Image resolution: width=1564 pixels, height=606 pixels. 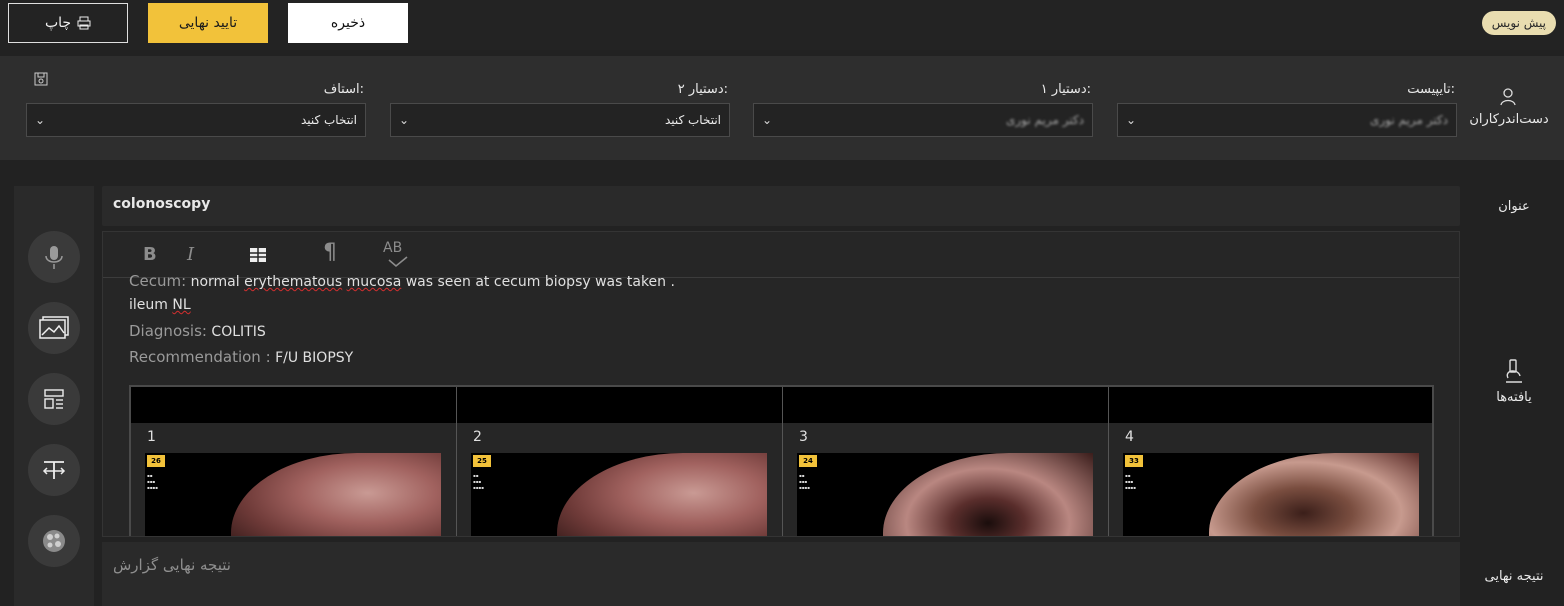 What do you see at coordinates (1514, 206) in the screenshot?
I see `title-section-label: عنوان` at bounding box center [1514, 206].